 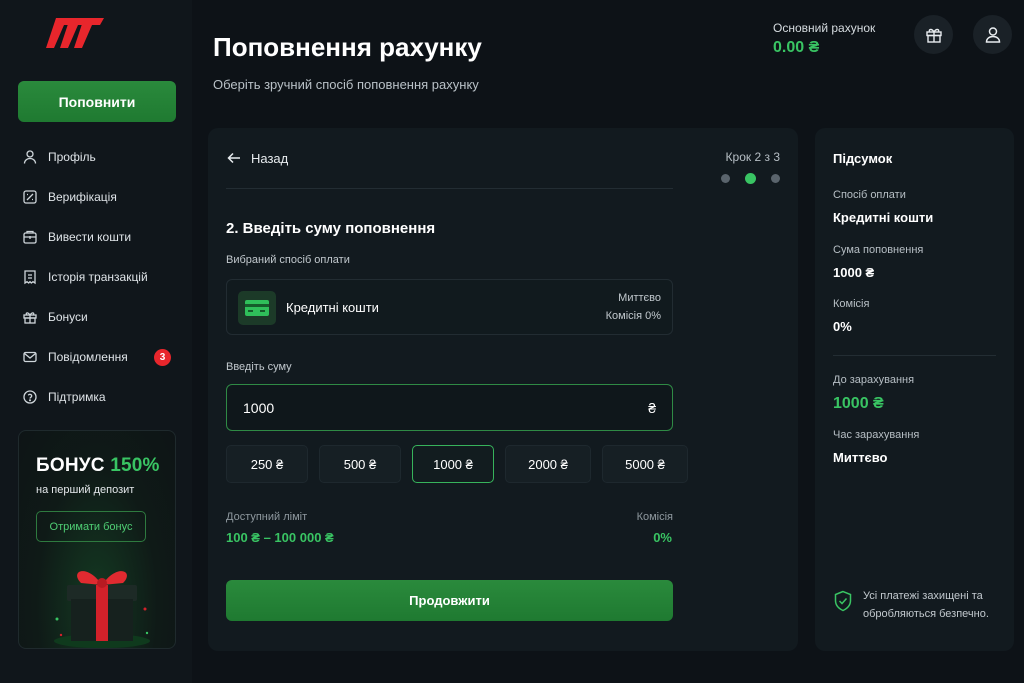 I want to click on step-dots, so click(x=750, y=178).